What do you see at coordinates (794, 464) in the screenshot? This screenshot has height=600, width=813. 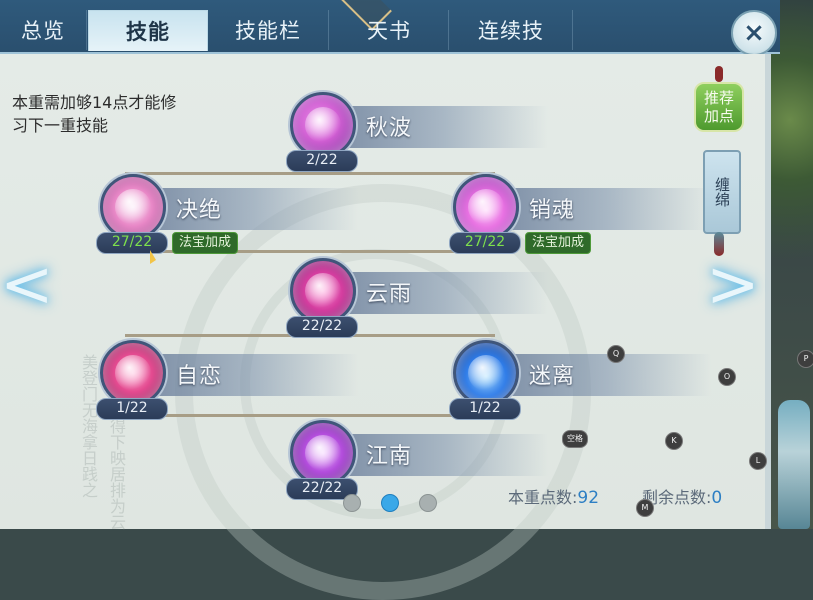 I see `lantern-ornament` at bounding box center [794, 464].